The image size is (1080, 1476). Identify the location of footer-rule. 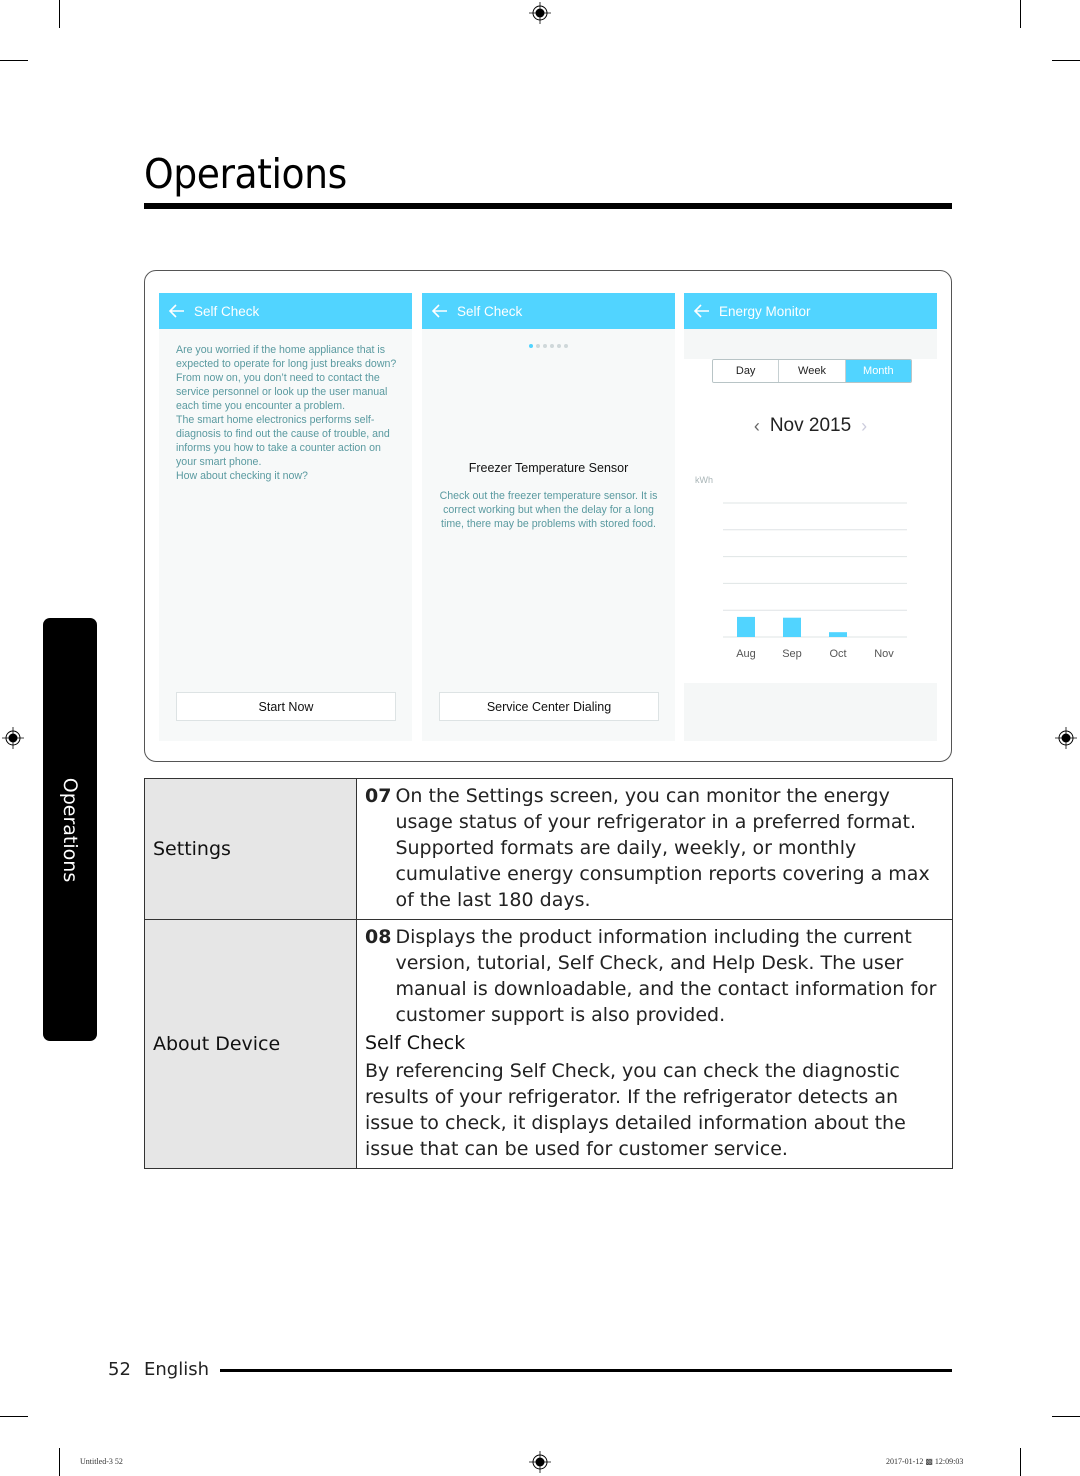
(586, 1370).